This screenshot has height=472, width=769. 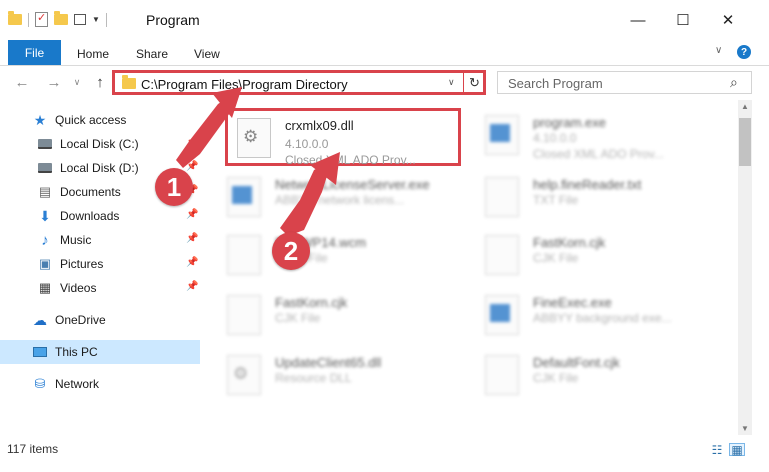 What do you see at coordinates (258, 161) in the screenshot?
I see `annotation-arrows` at bounding box center [258, 161].